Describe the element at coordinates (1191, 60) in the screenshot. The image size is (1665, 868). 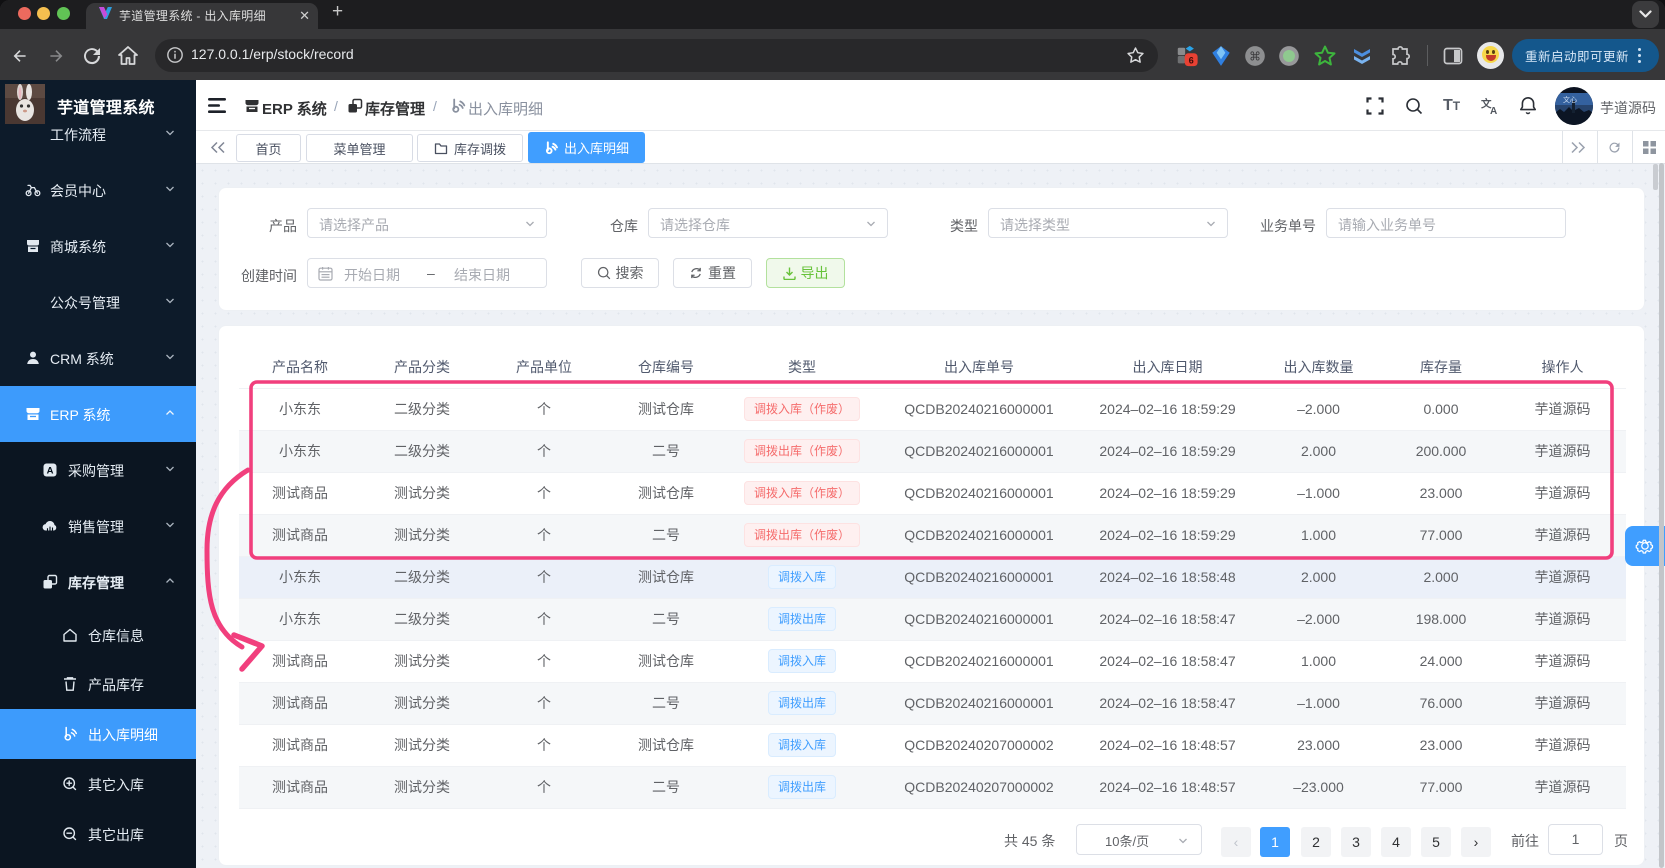
I see `svg-text: 6` at that location.